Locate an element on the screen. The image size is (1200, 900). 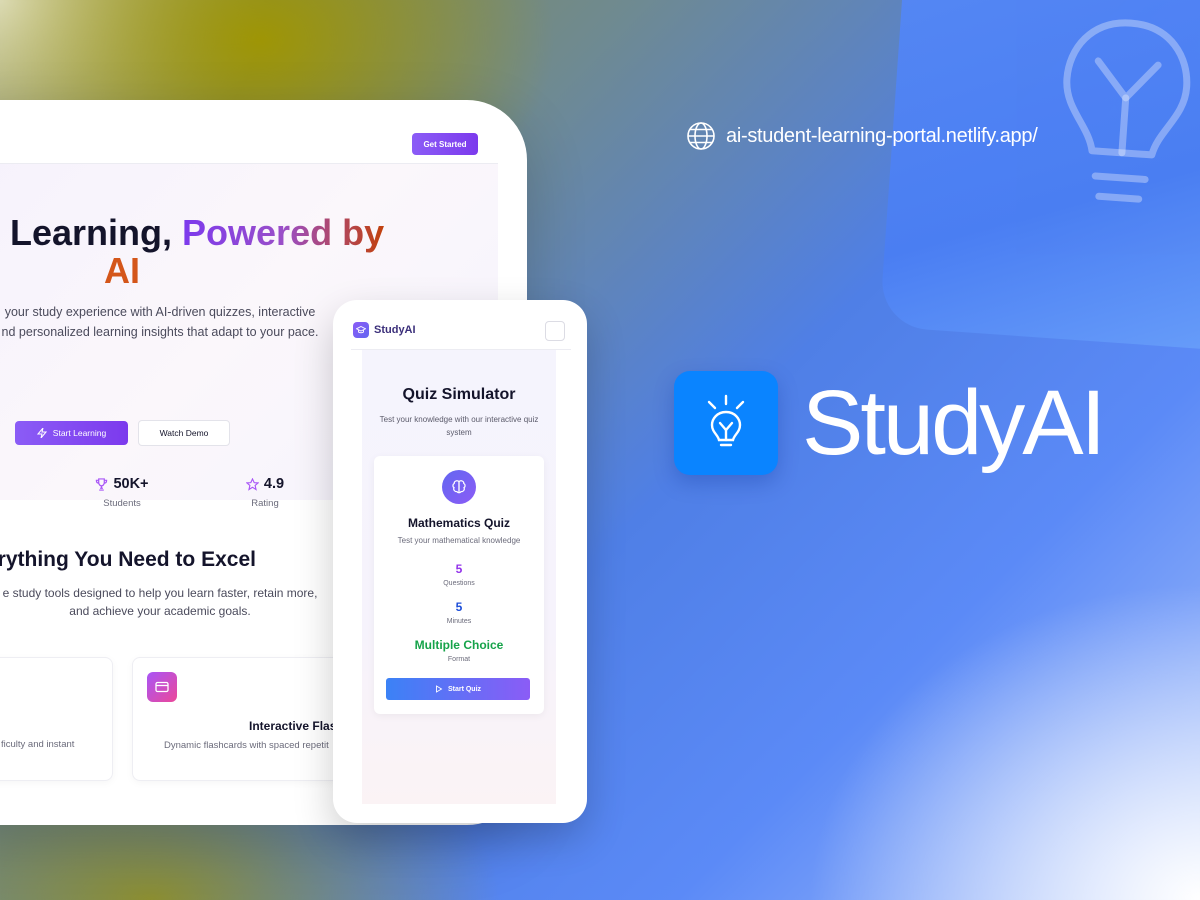
feature-card-quiz: ficulty and instant is located at coordinates (56, 719).